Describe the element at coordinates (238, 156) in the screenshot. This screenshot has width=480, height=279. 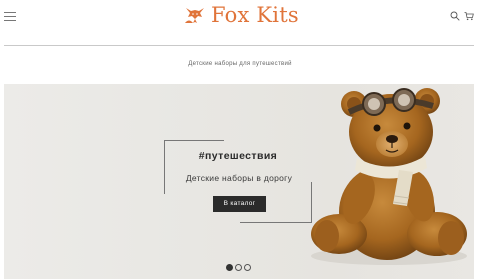
I see `banner-title: #путешествия` at that location.